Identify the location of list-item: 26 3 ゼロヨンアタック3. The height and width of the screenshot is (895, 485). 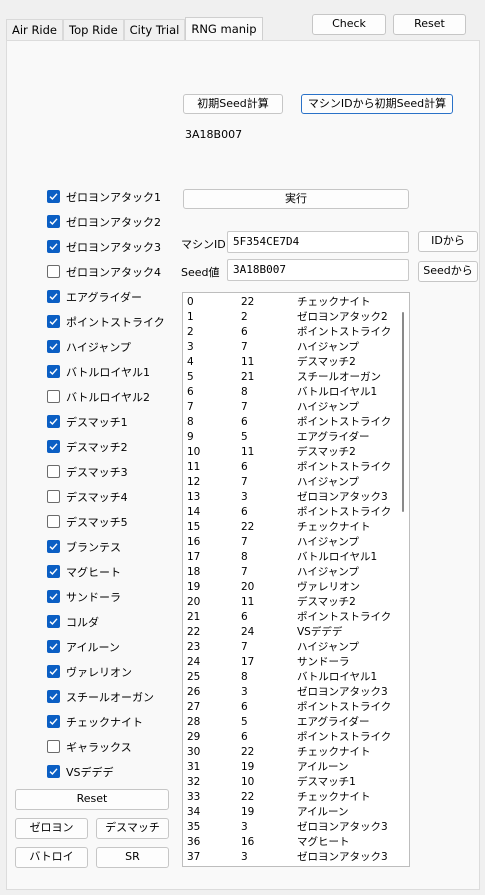
(296, 692).